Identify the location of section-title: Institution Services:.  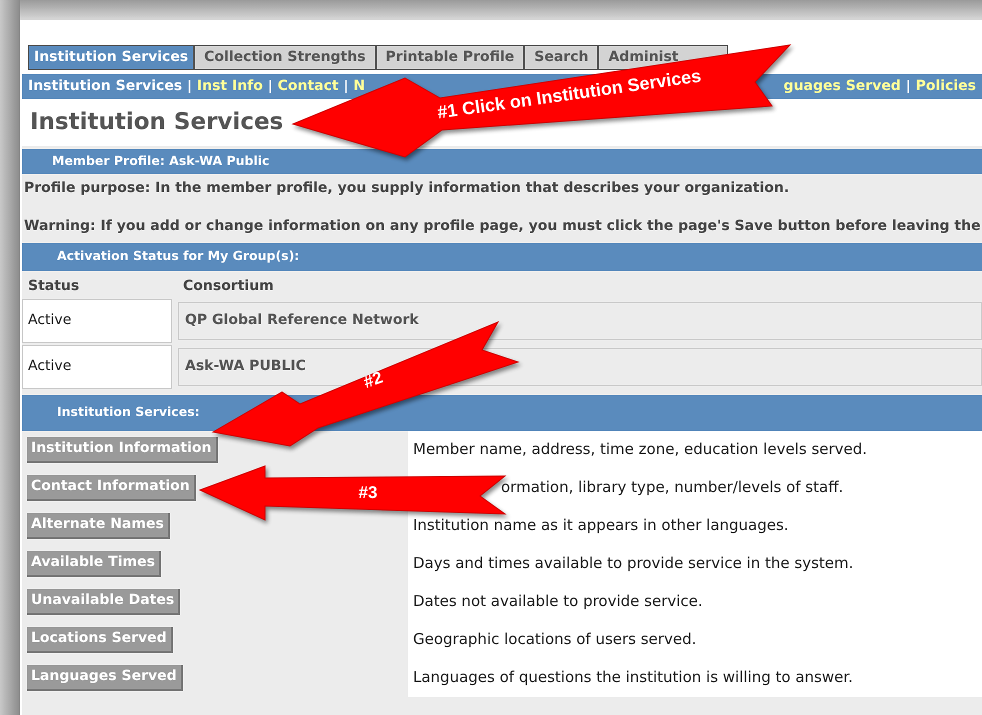
(128, 412).